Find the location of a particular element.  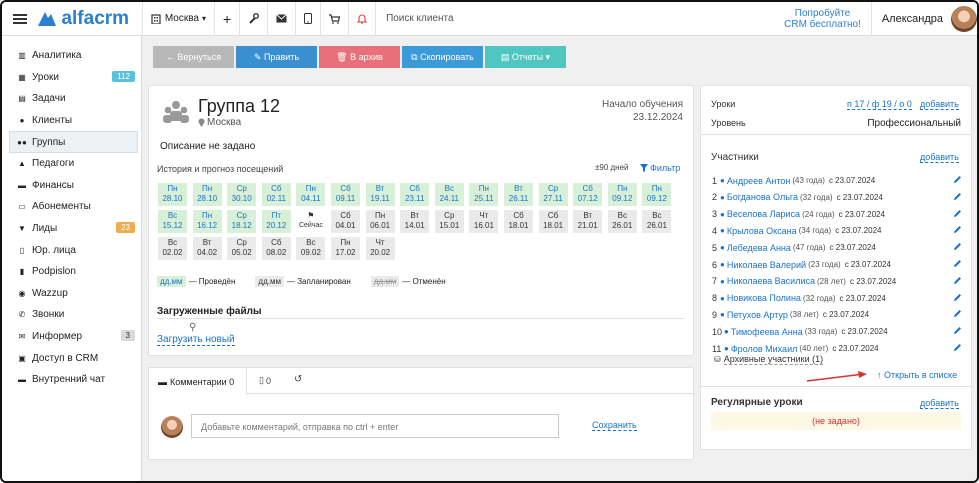

sidebar-item-0: ▥ Аналитика is located at coordinates (71, 56).